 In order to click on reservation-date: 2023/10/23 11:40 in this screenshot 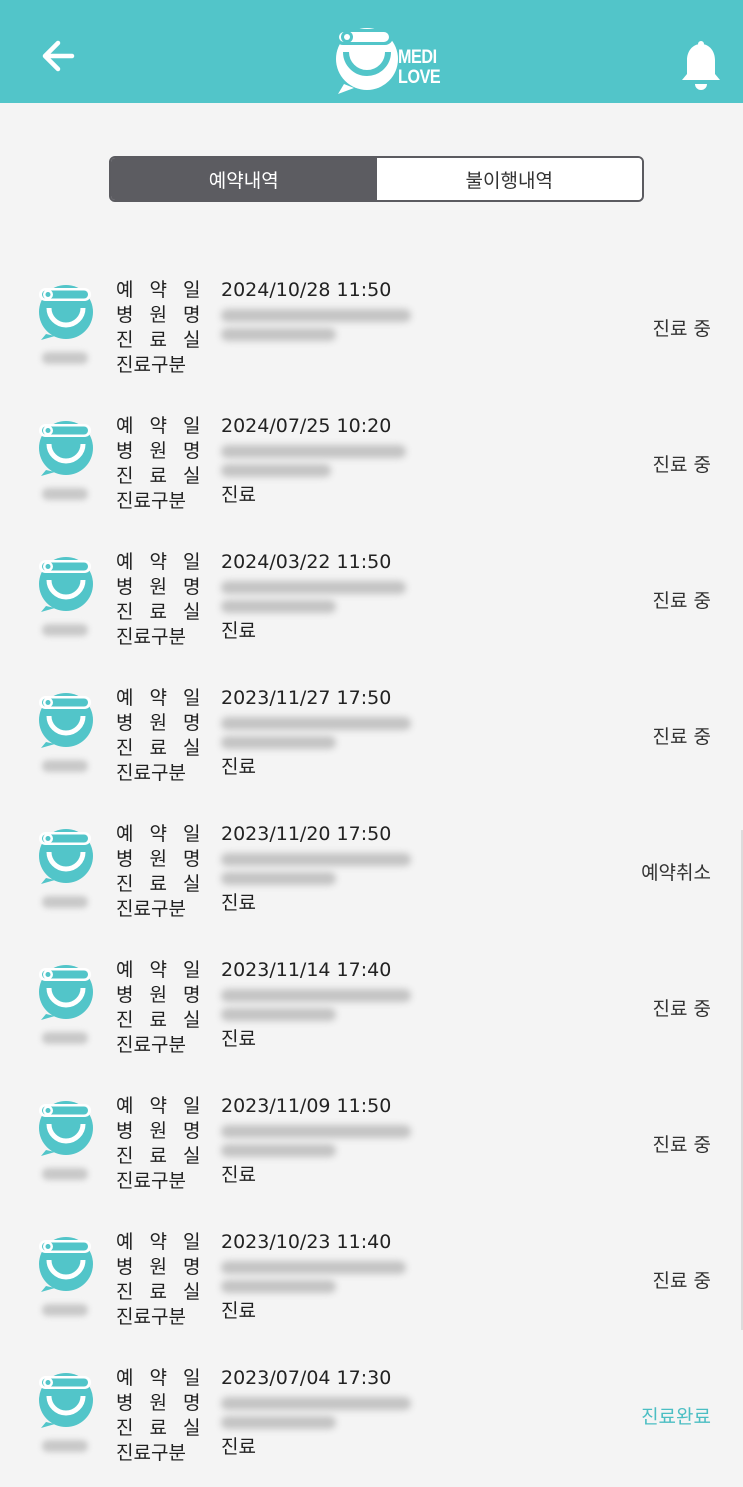, I will do `click(306, 1242)`.